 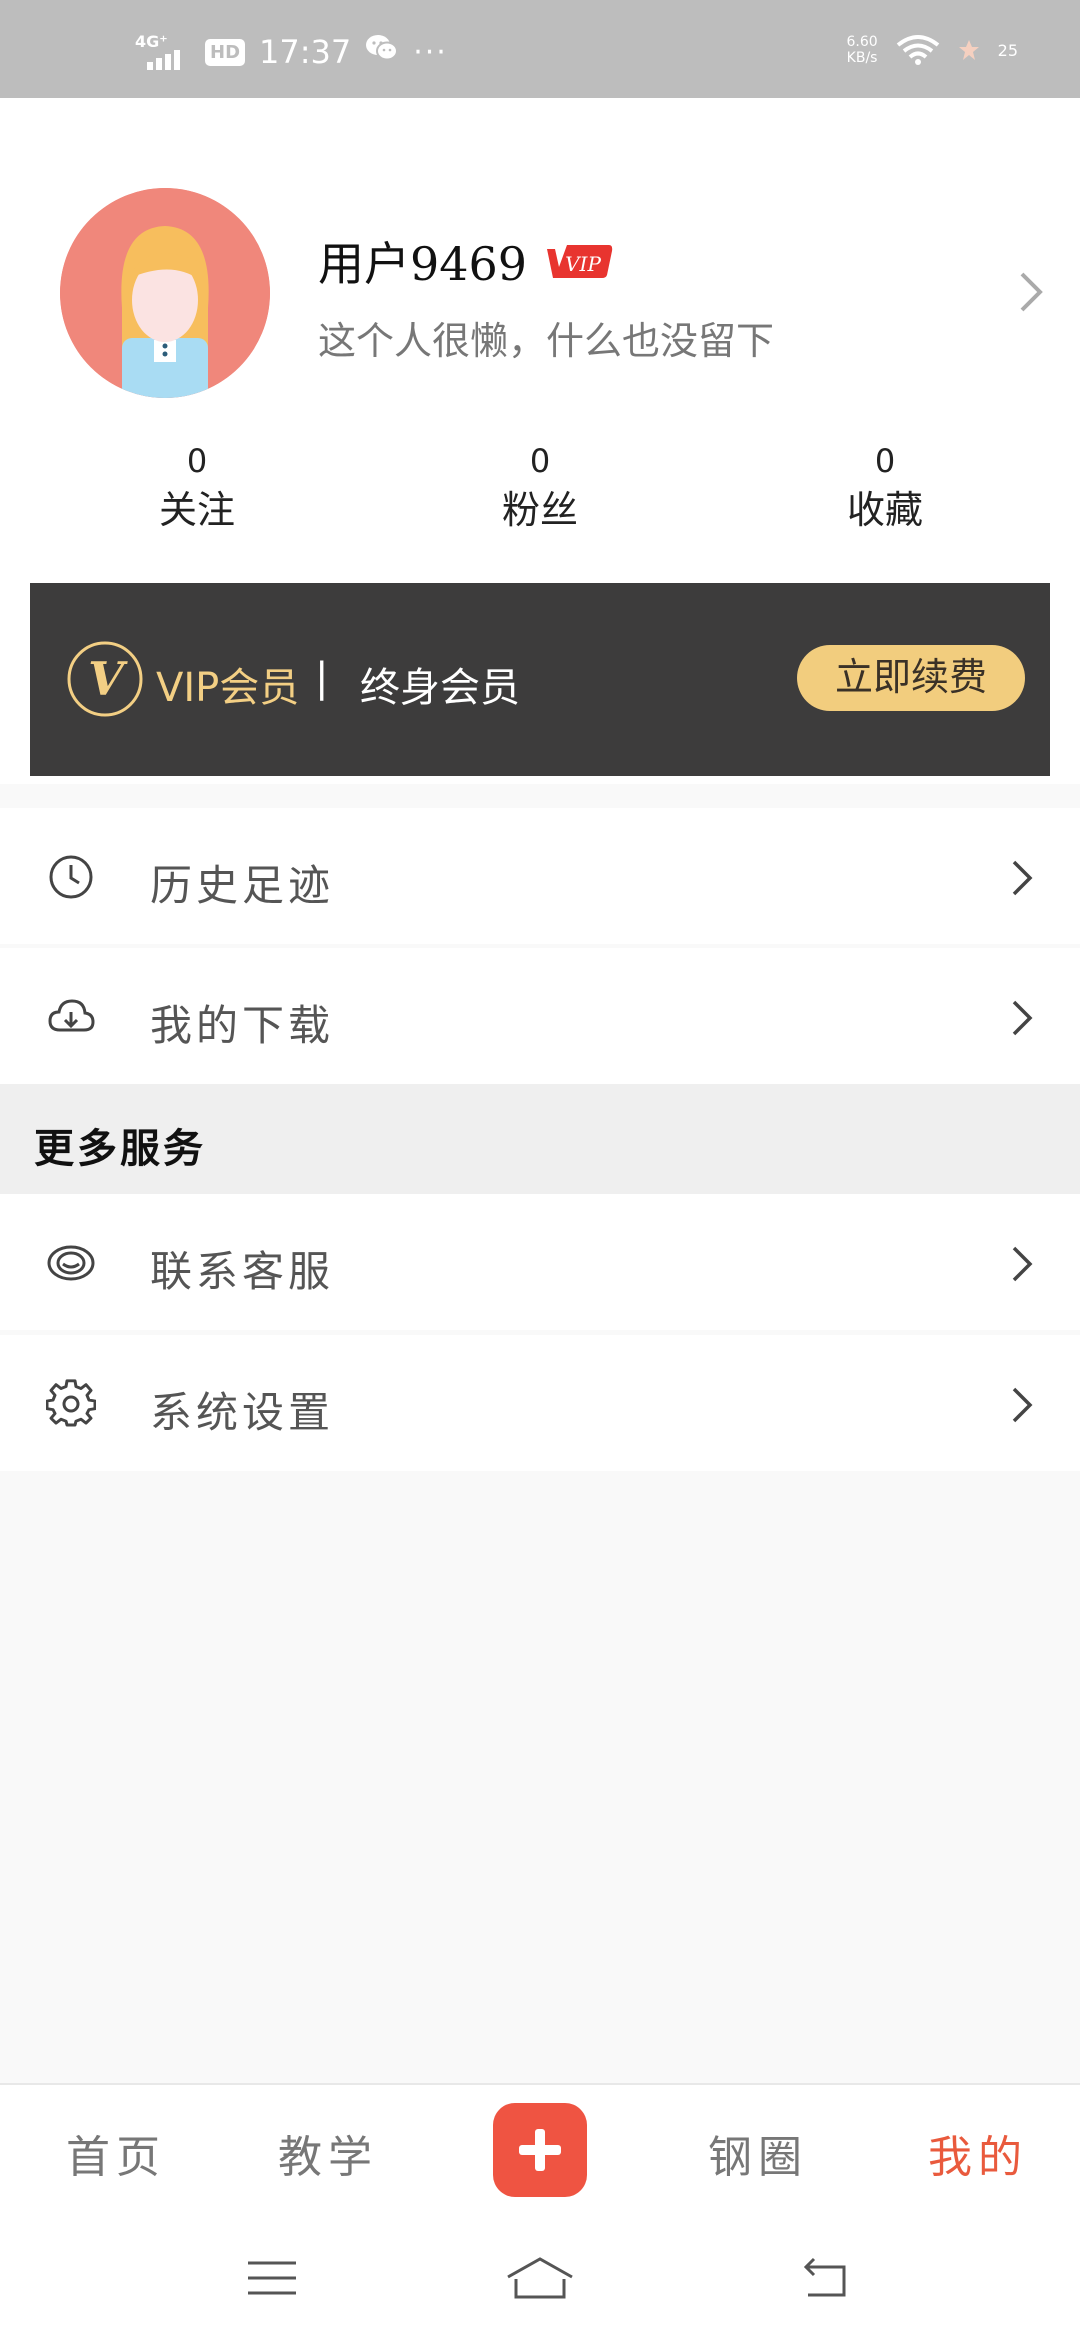 I want to click on menu-label-customer-service: 联系客服, so click(x=242, y=1271).